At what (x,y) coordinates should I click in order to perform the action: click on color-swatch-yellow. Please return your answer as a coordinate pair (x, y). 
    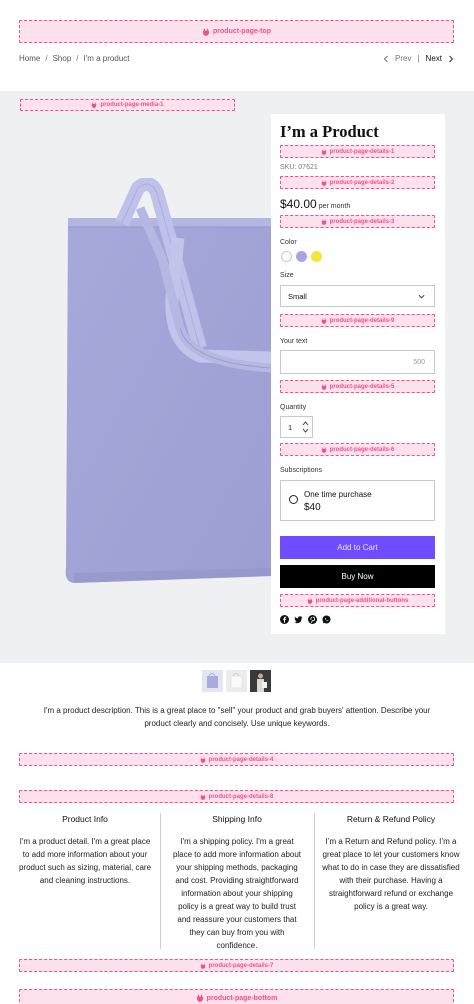
    Looking at the image, I should click on (316, 256).